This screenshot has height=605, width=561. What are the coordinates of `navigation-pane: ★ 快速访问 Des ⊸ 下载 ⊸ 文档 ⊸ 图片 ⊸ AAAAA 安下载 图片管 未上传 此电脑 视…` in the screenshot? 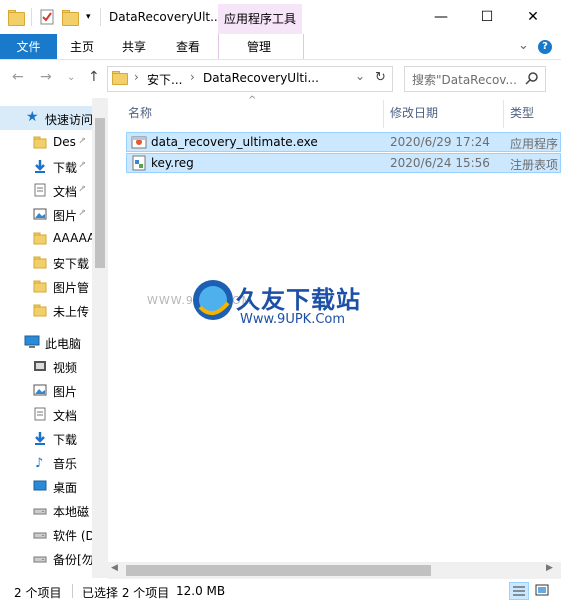 It's located at (46, 338).